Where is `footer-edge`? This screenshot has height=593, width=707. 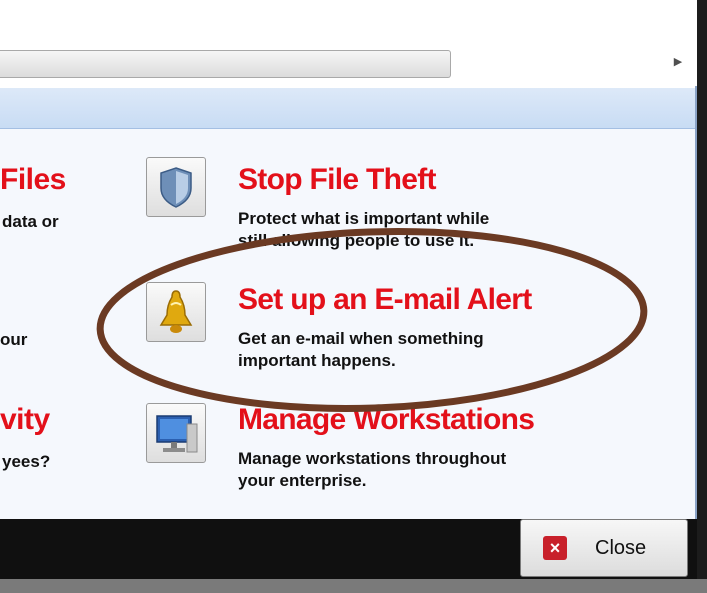
footer-edge is located at coordinates (353, 586).